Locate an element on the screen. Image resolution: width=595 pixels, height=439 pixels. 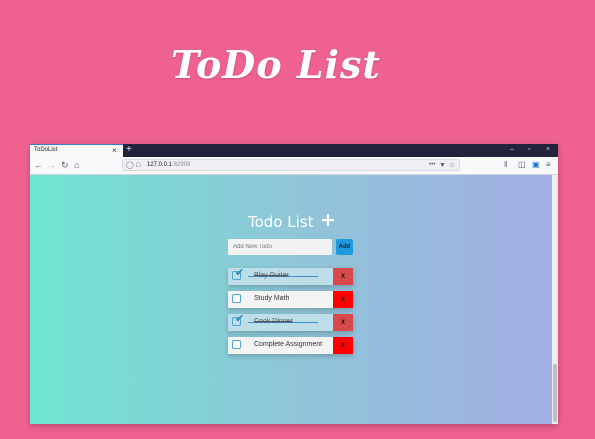
library-icon: ‖ is located at coordinates (505, 165).